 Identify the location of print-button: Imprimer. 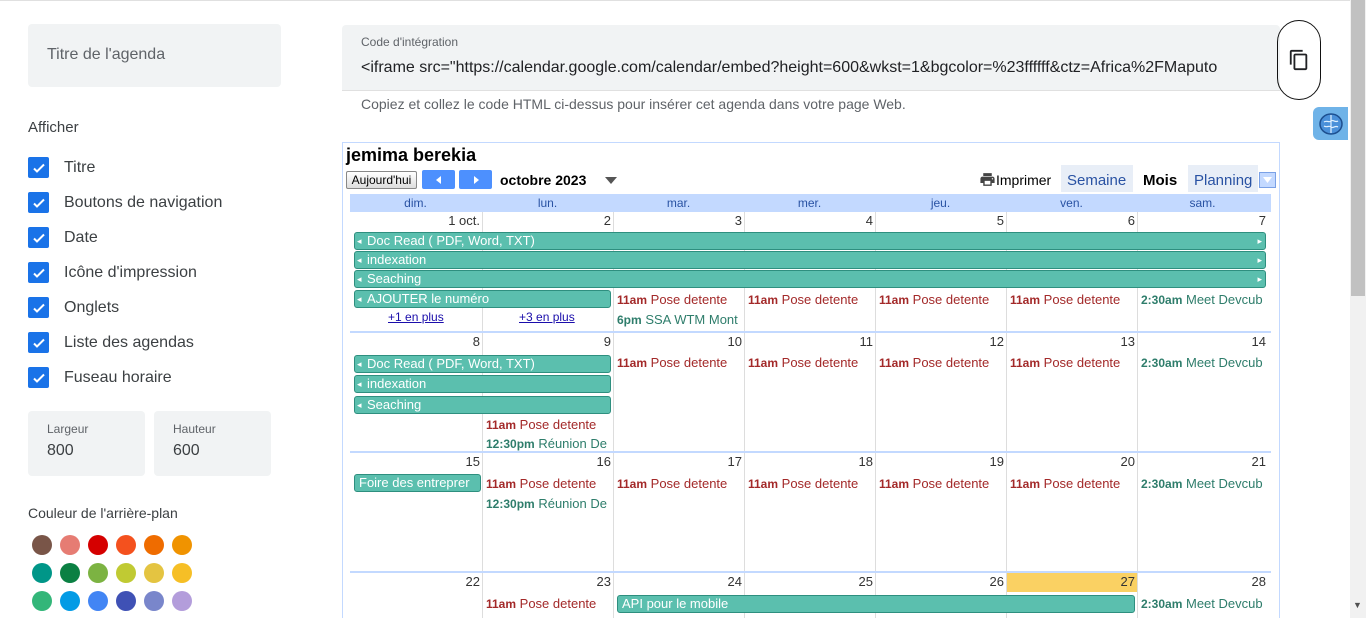
(1015, 179).